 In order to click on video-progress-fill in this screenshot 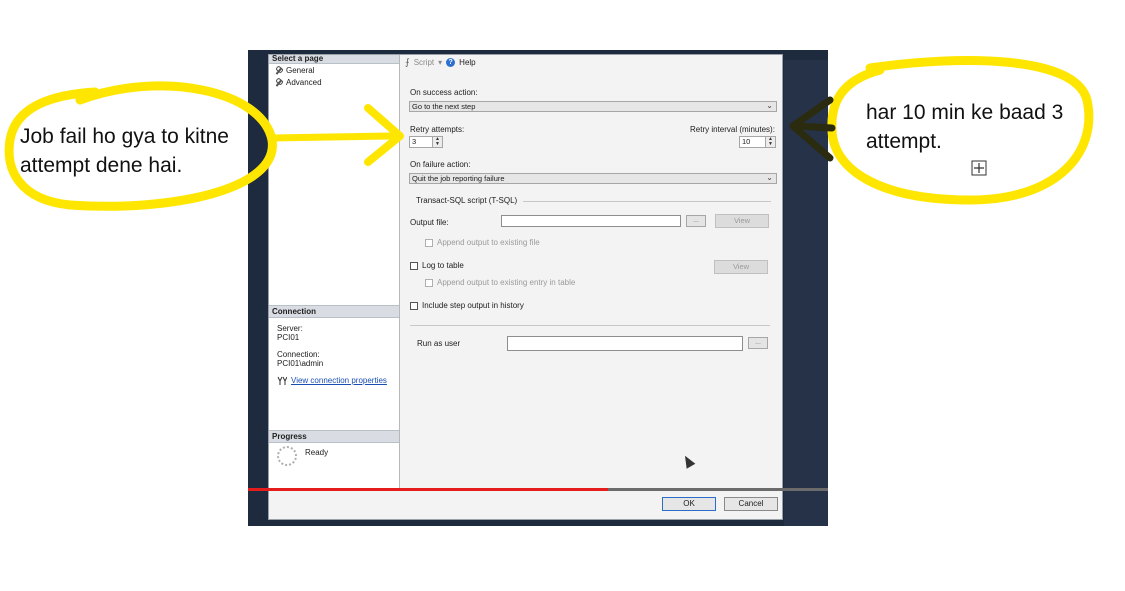, I will do `click(428, 489)`.